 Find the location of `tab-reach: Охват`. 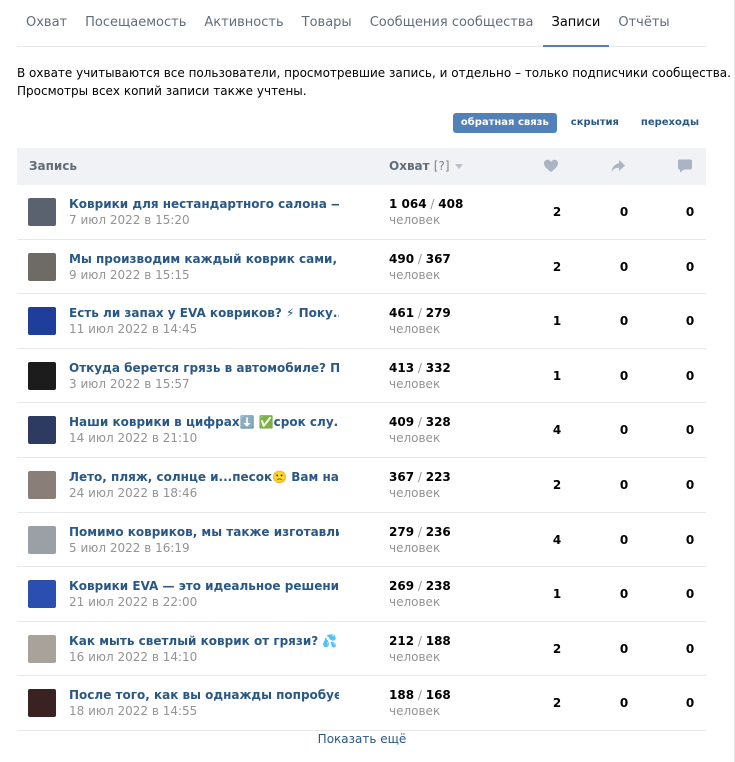

tab-reach: Охват is located at coordinates (46, 23).